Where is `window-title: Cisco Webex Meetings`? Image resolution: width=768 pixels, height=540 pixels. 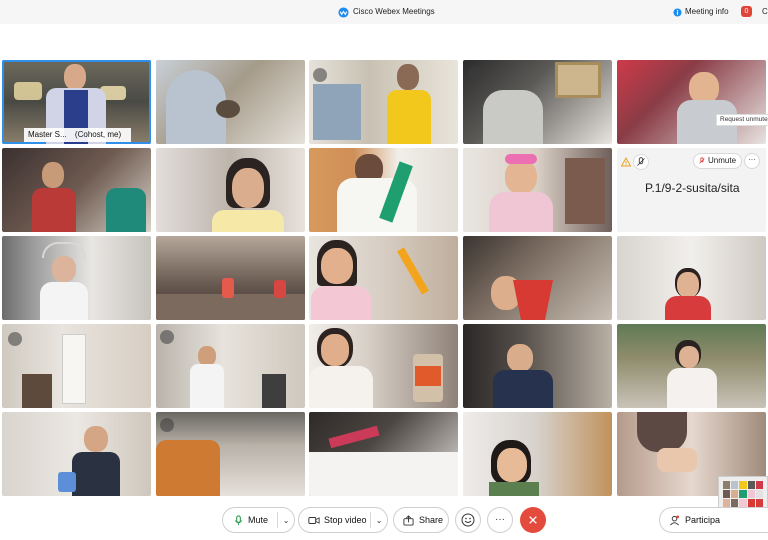
window-title: Cisco Webex Meetings is located at coordinates (386, 12).